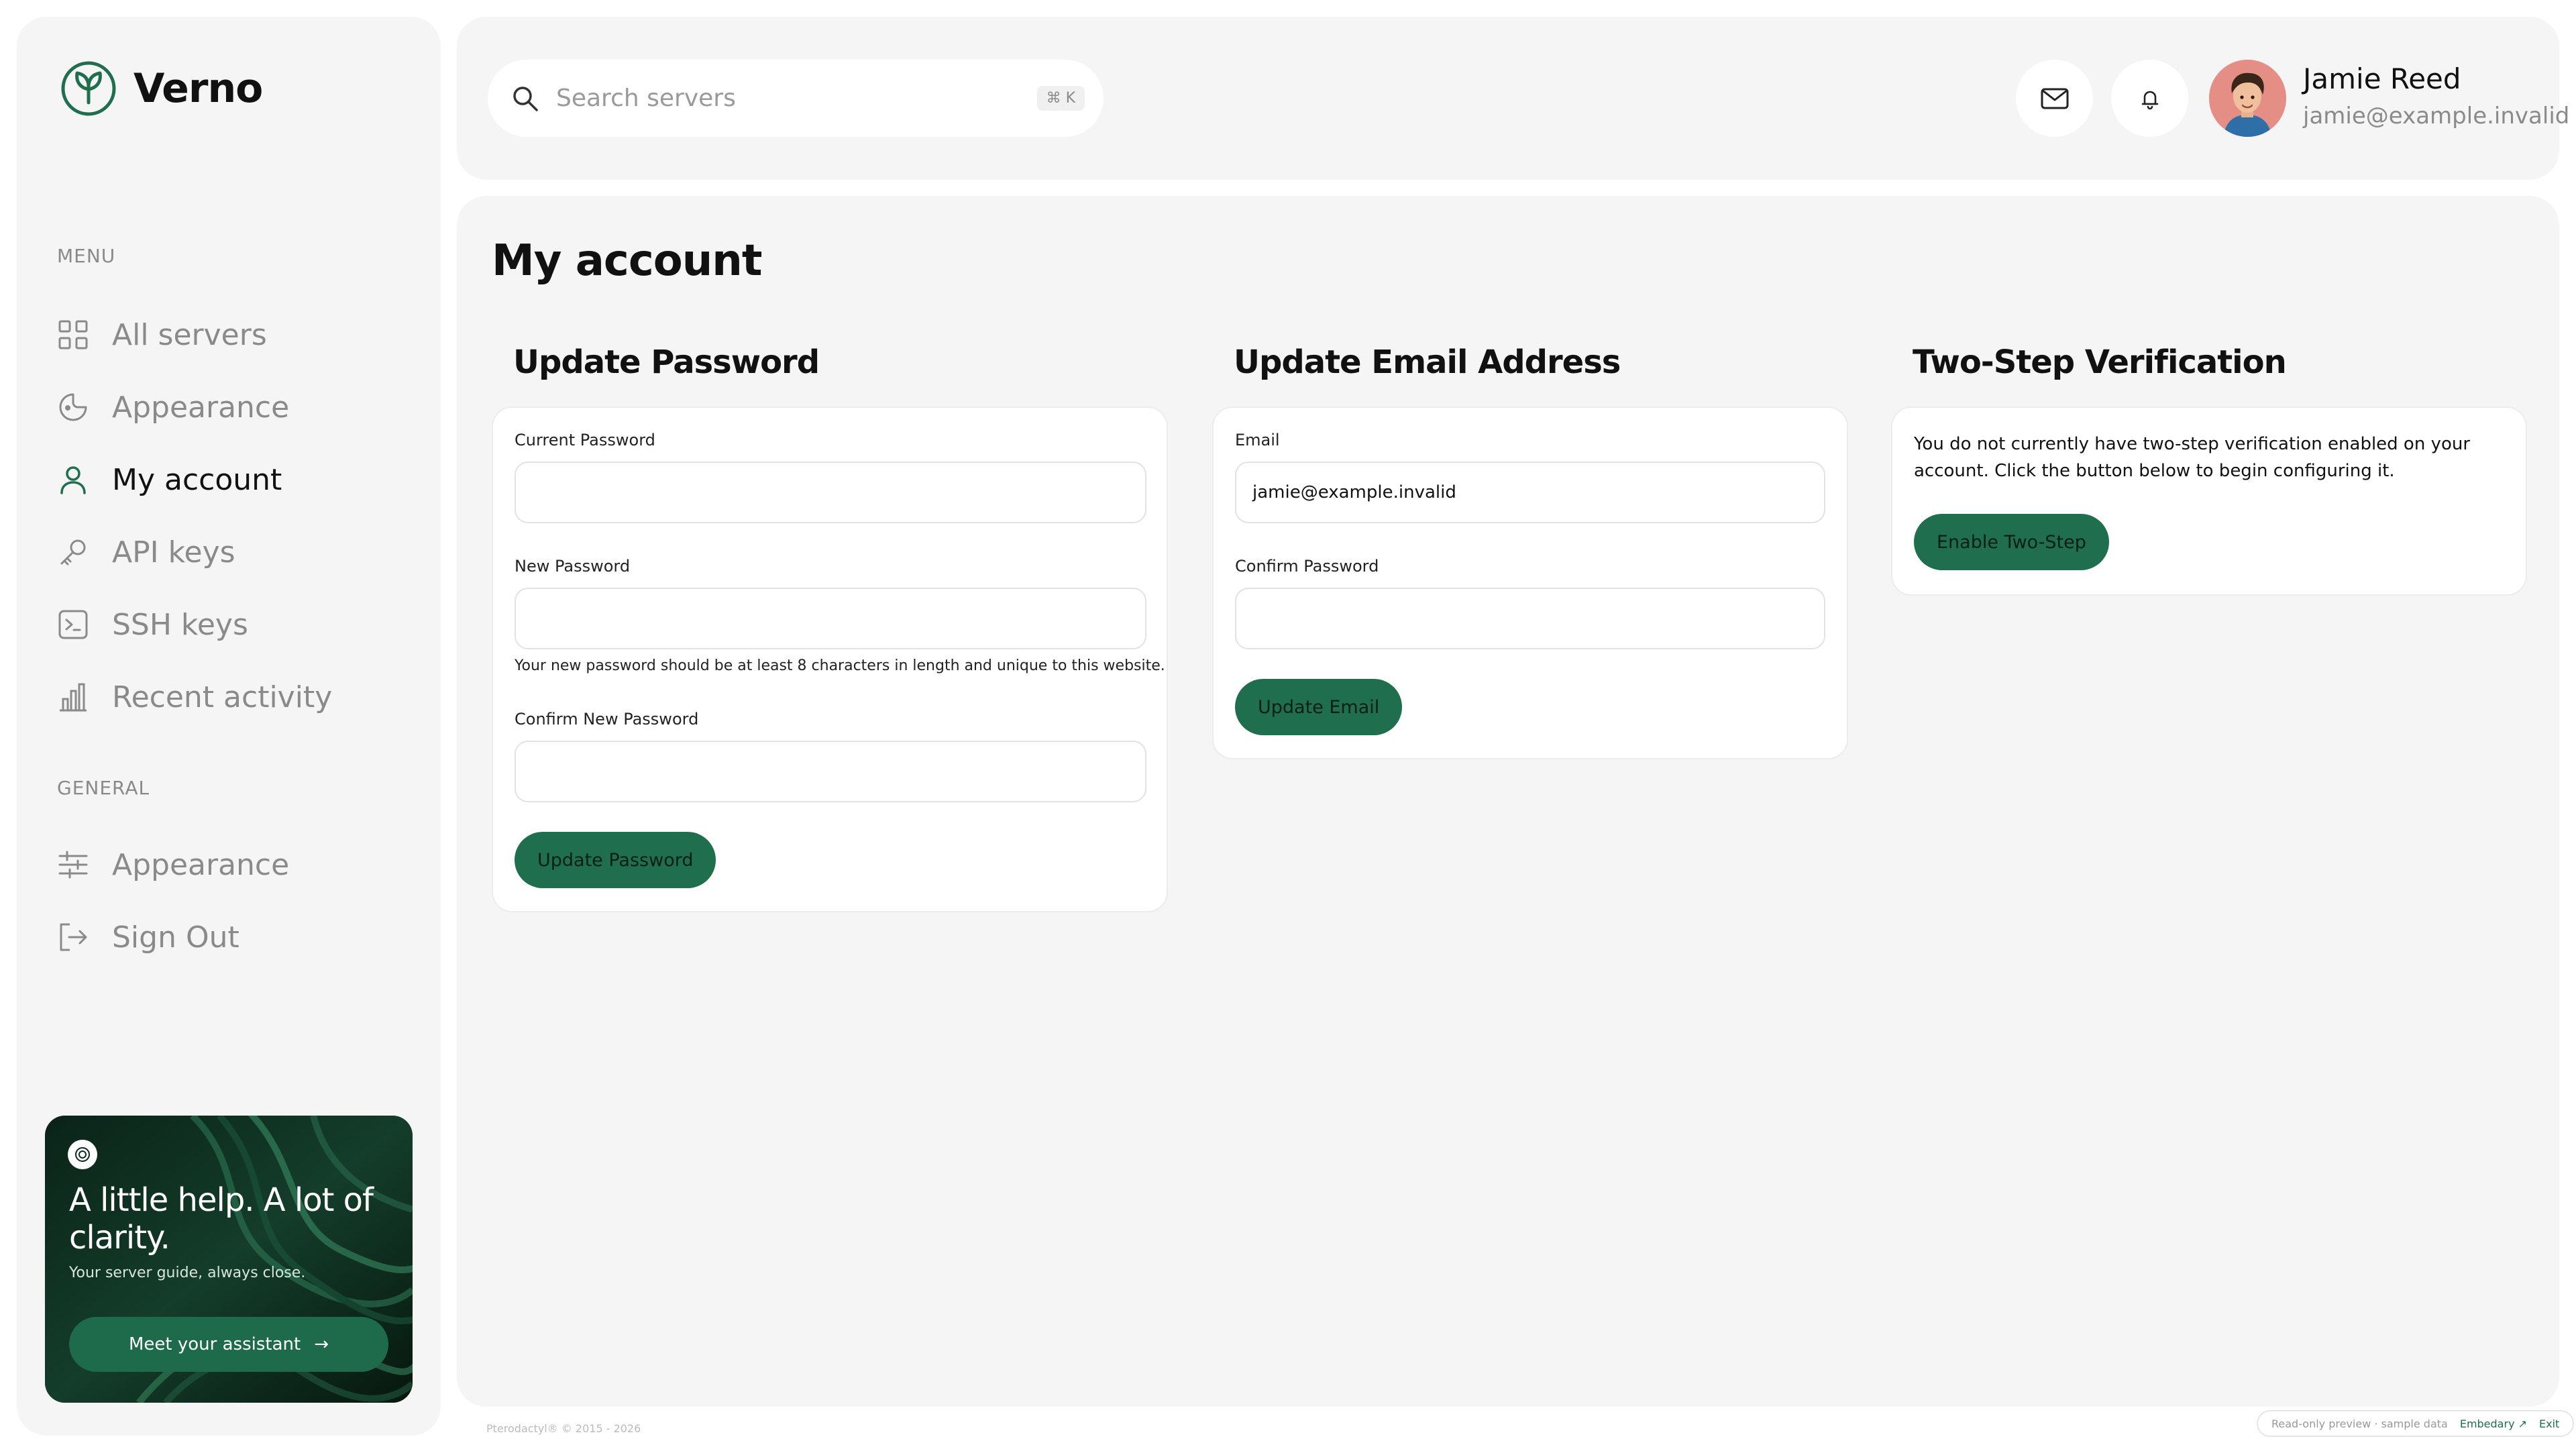  I want to click on sidebar-item-recent-activity: Recent activity, so click(238, 697).